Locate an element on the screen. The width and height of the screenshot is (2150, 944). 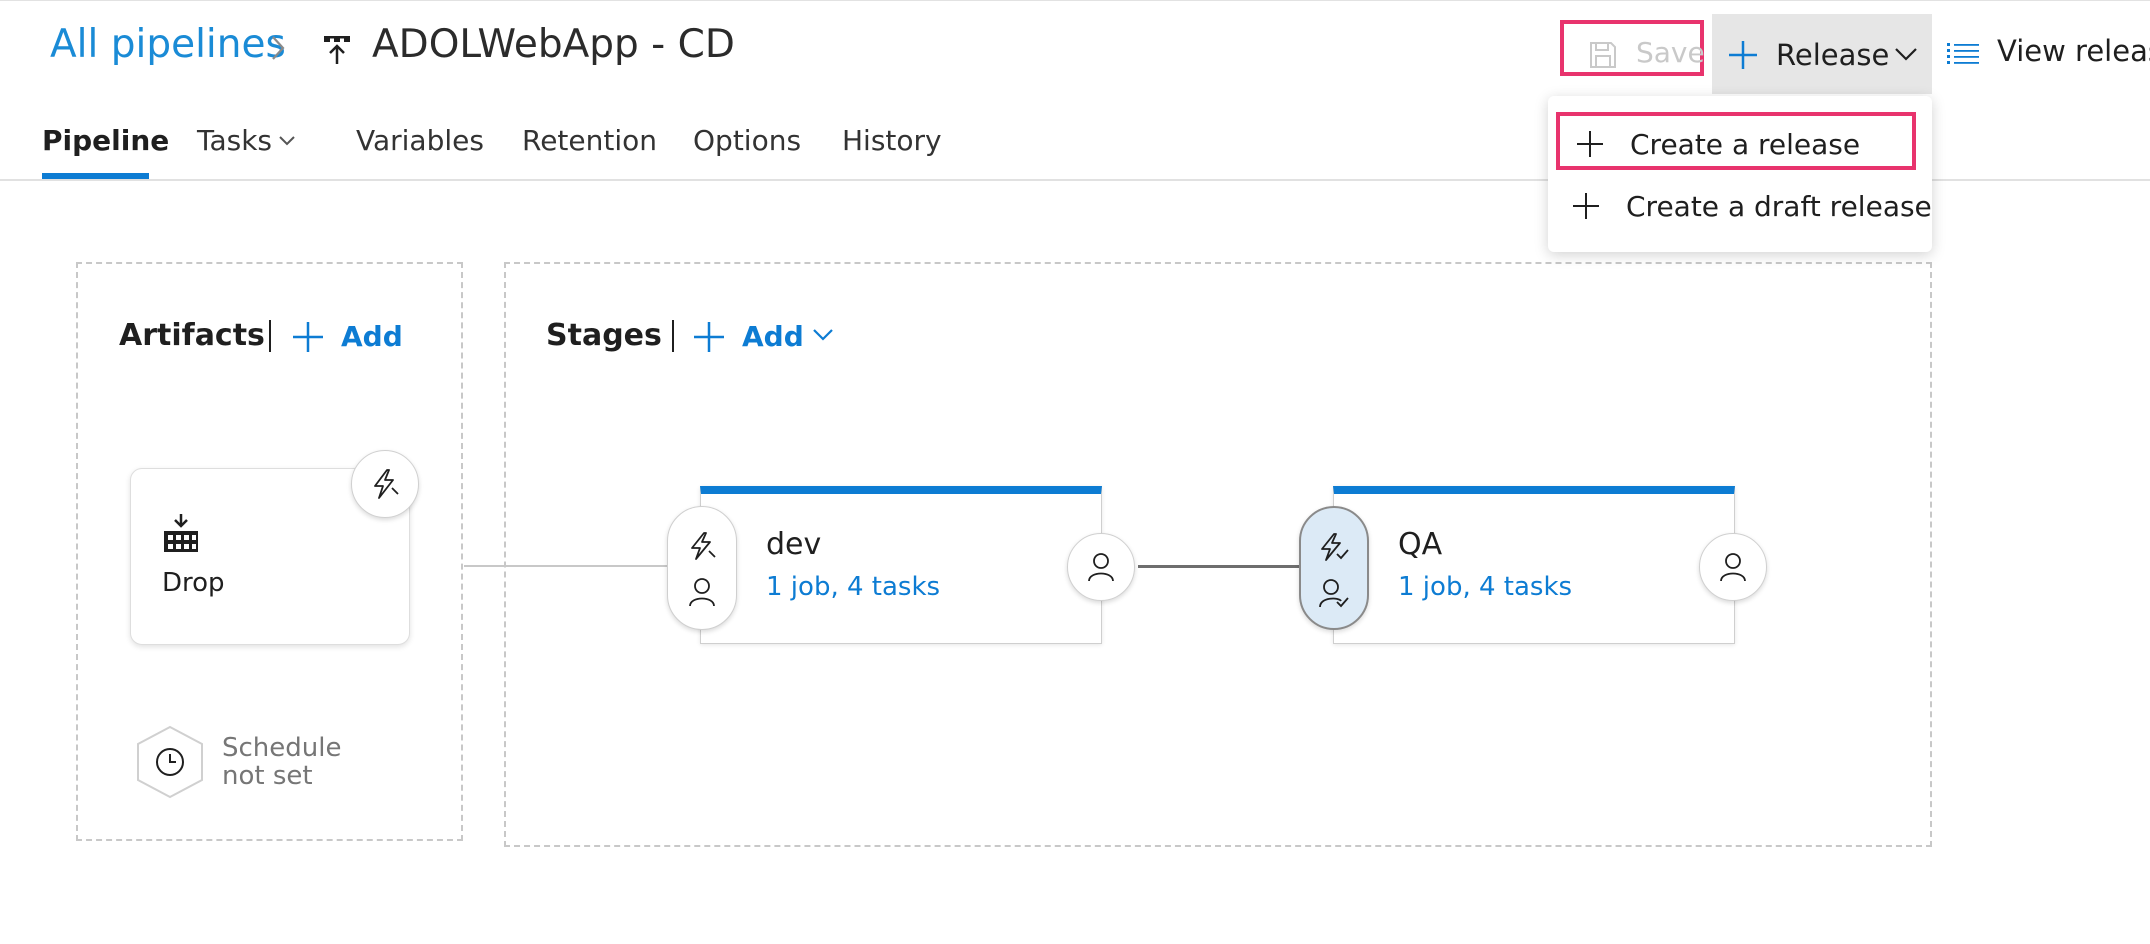
view-releases-label: View releases is located at coordinates (2073, 51).